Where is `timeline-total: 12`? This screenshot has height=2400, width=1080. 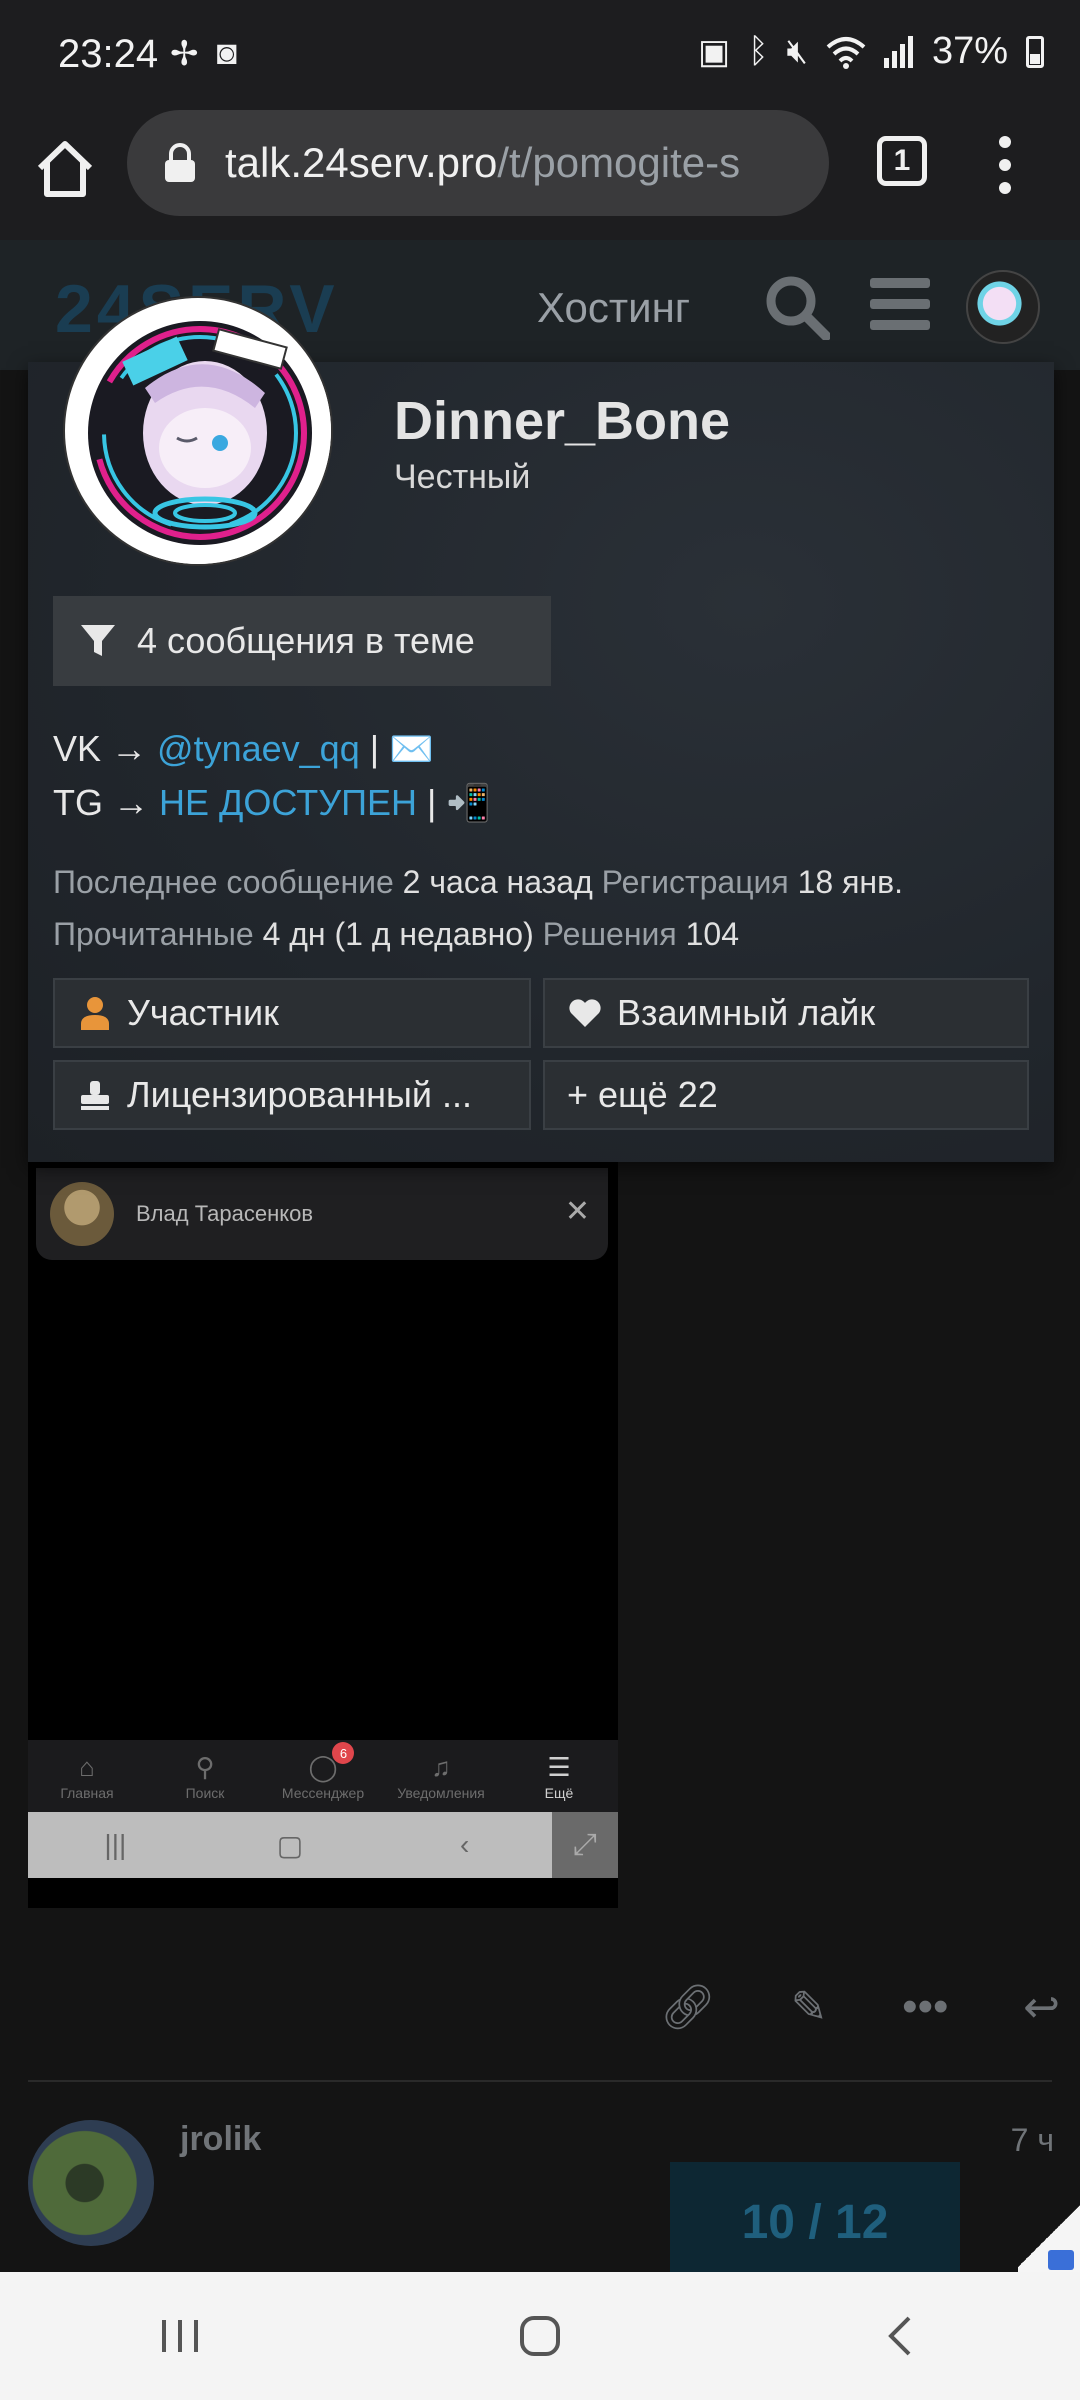
timeline-total: 12 is located at coordinates (862, 2222).